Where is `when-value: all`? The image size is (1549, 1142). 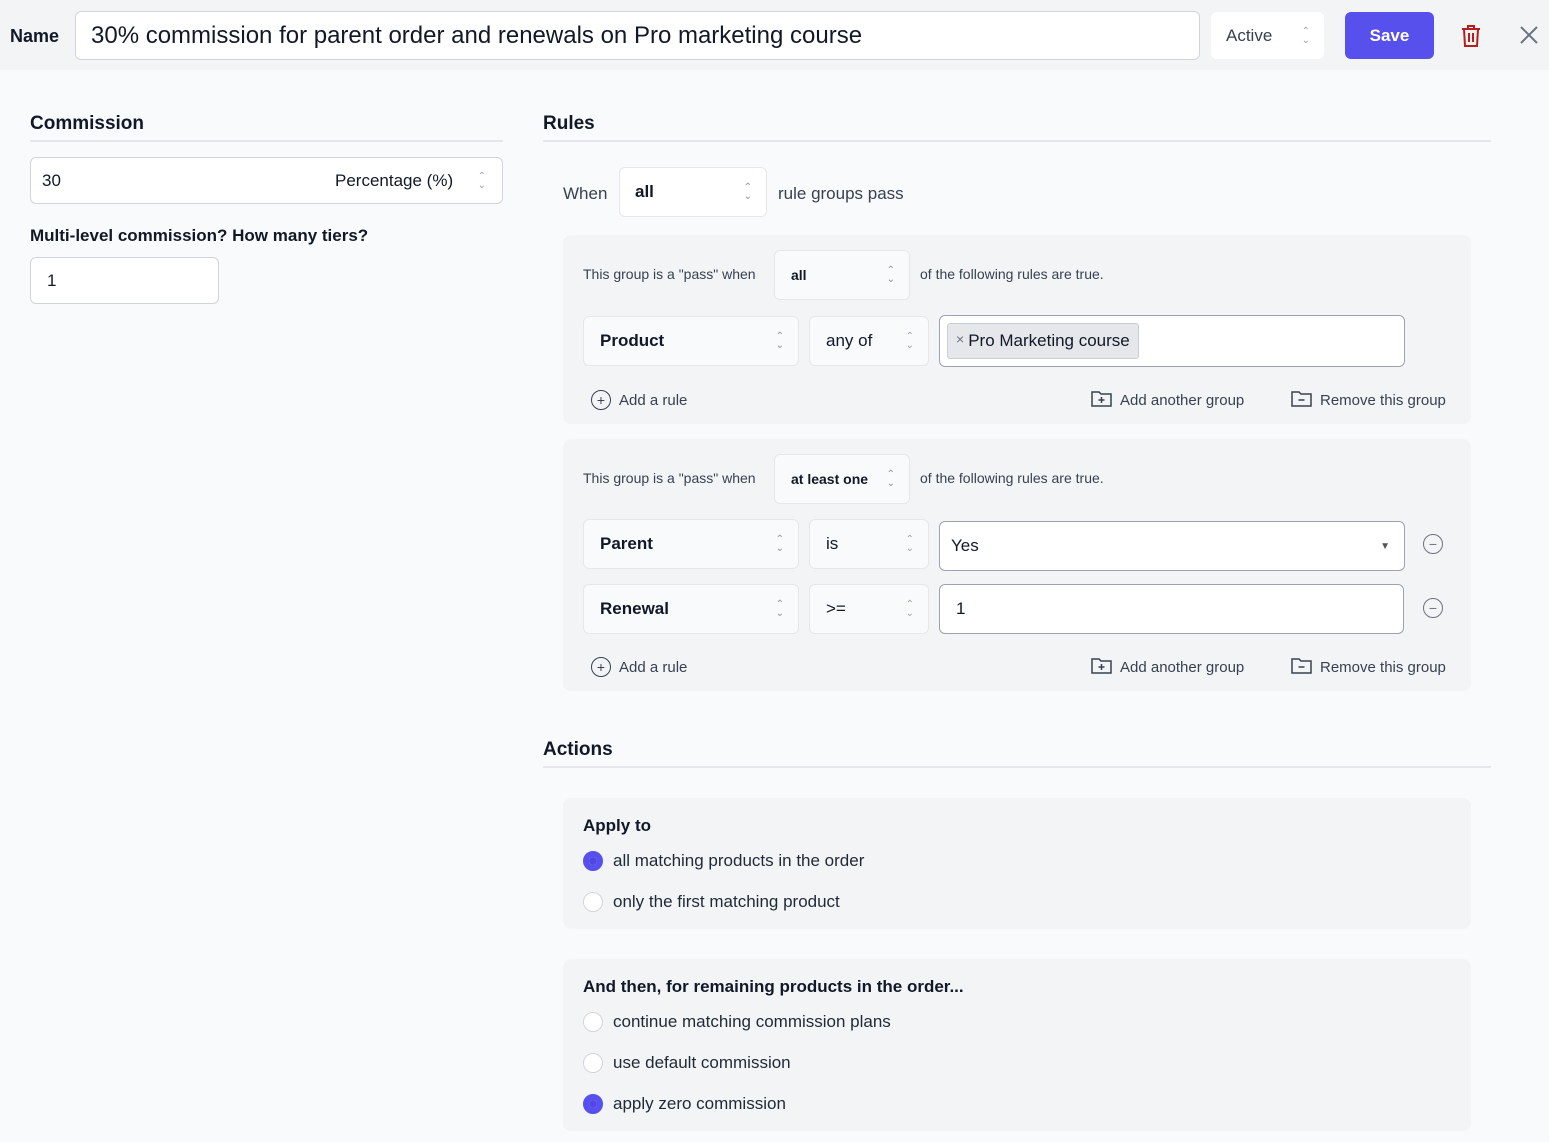
when-value: all is located at coordinates (644, 191).